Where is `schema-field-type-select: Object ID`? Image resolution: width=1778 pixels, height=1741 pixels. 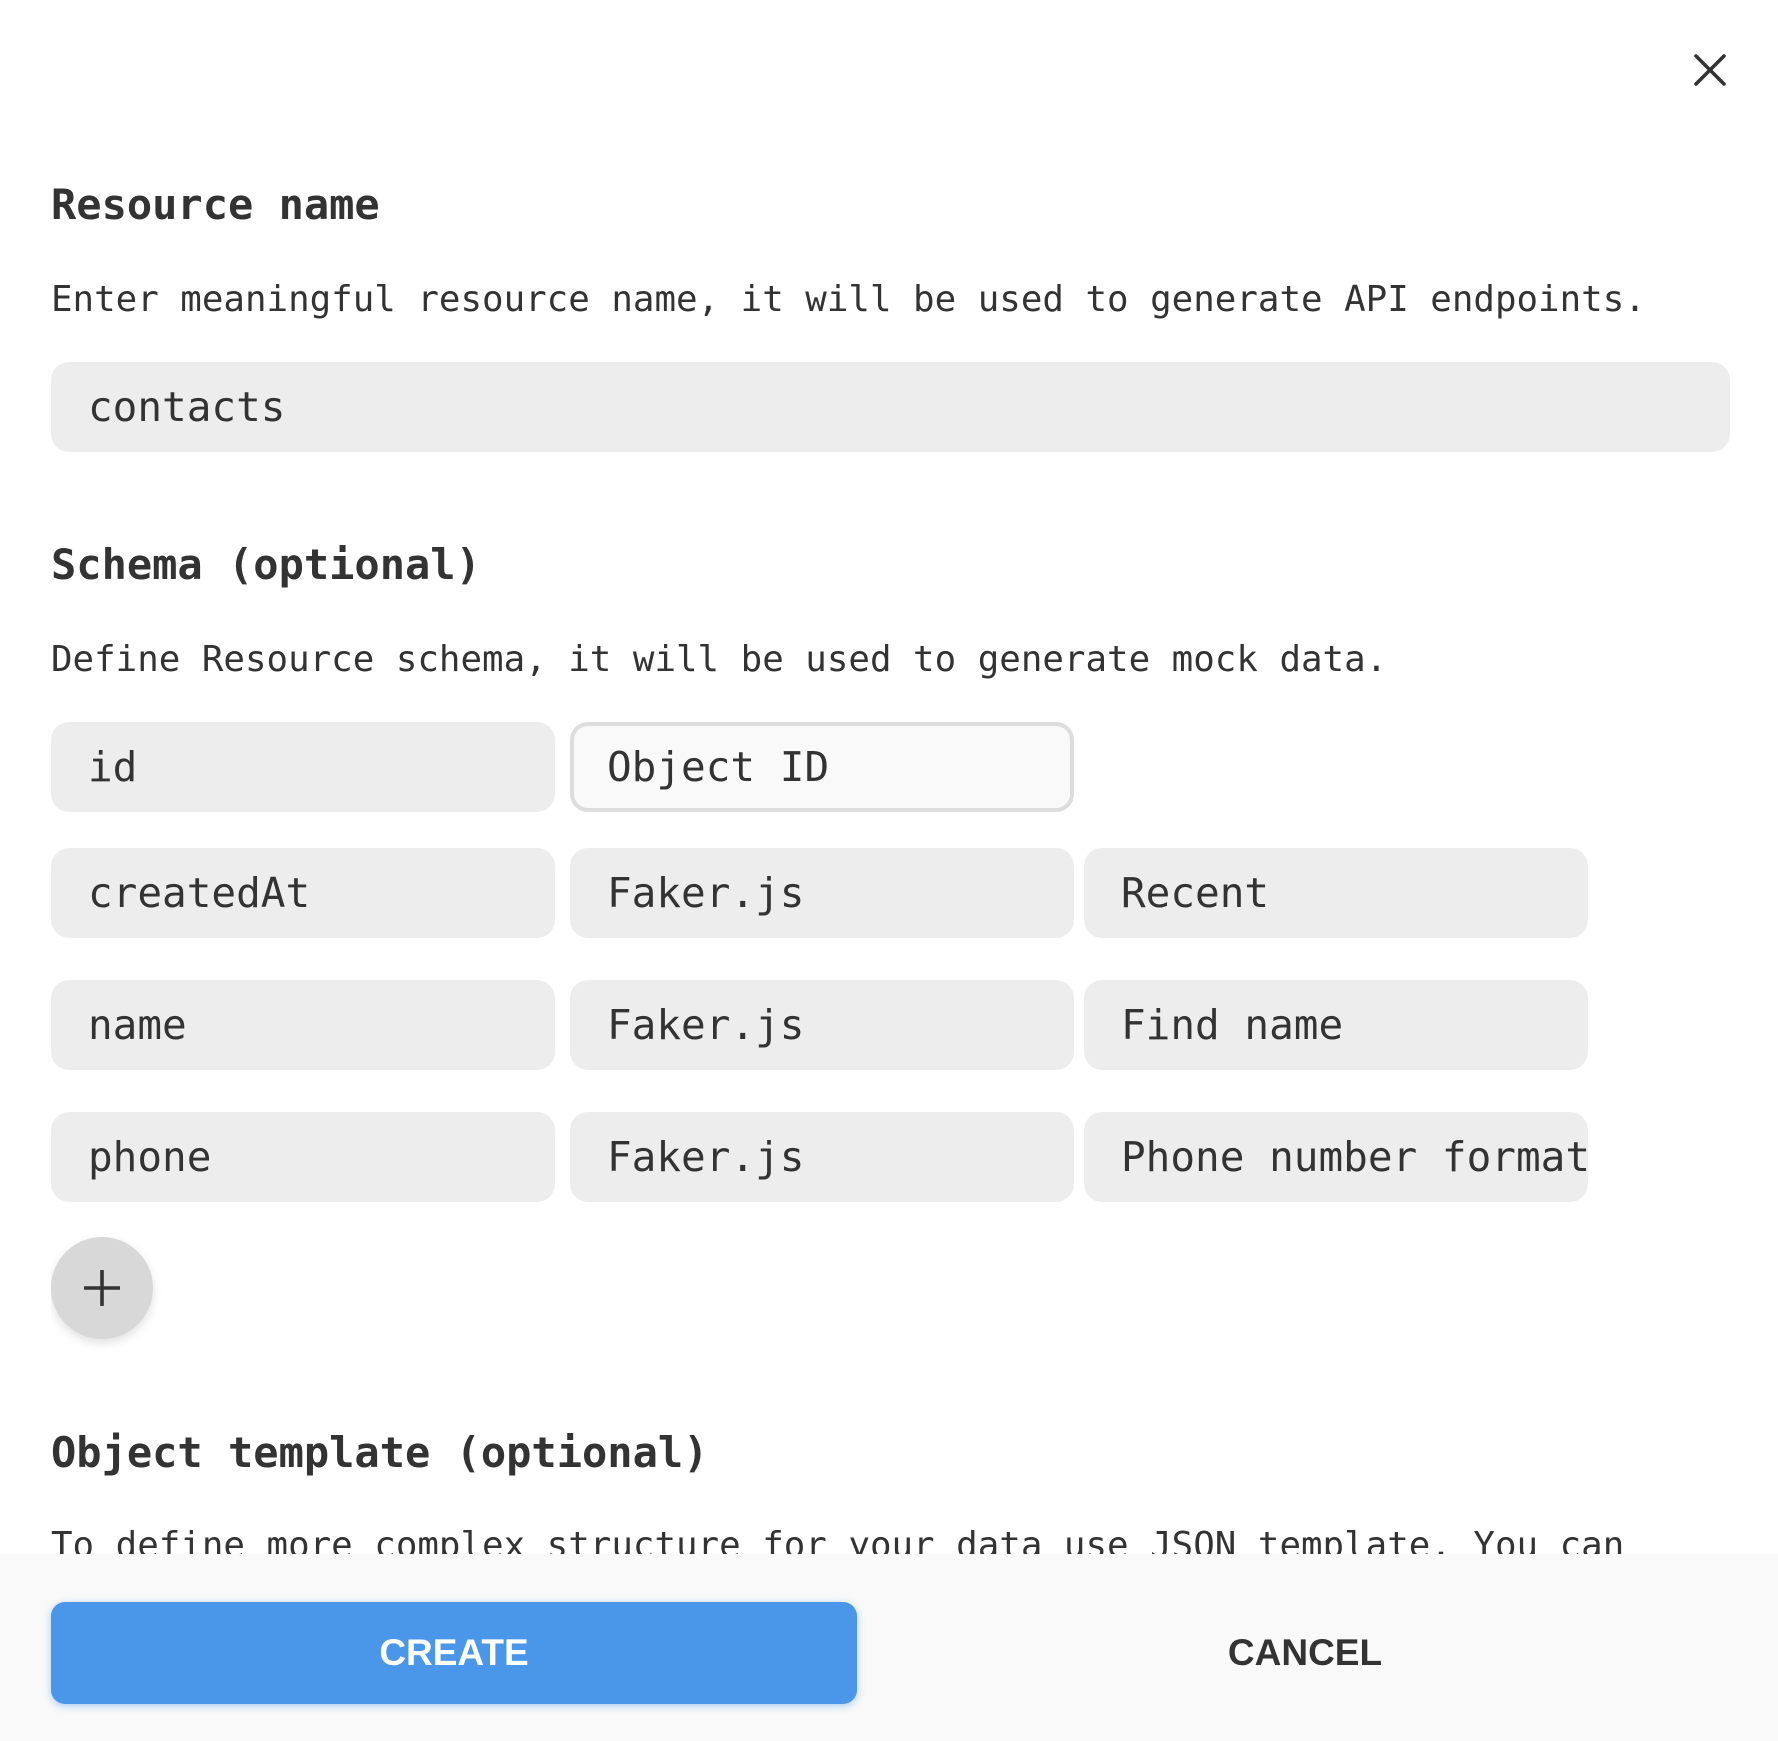 schema-field-type-select: Object ID is located at coordinates (822, 767).